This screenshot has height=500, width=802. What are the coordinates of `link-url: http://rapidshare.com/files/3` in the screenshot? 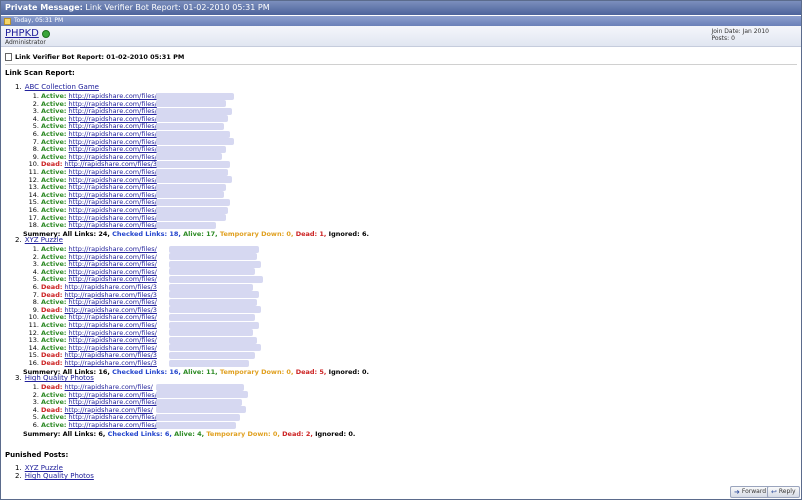 It's located at (111, 363).